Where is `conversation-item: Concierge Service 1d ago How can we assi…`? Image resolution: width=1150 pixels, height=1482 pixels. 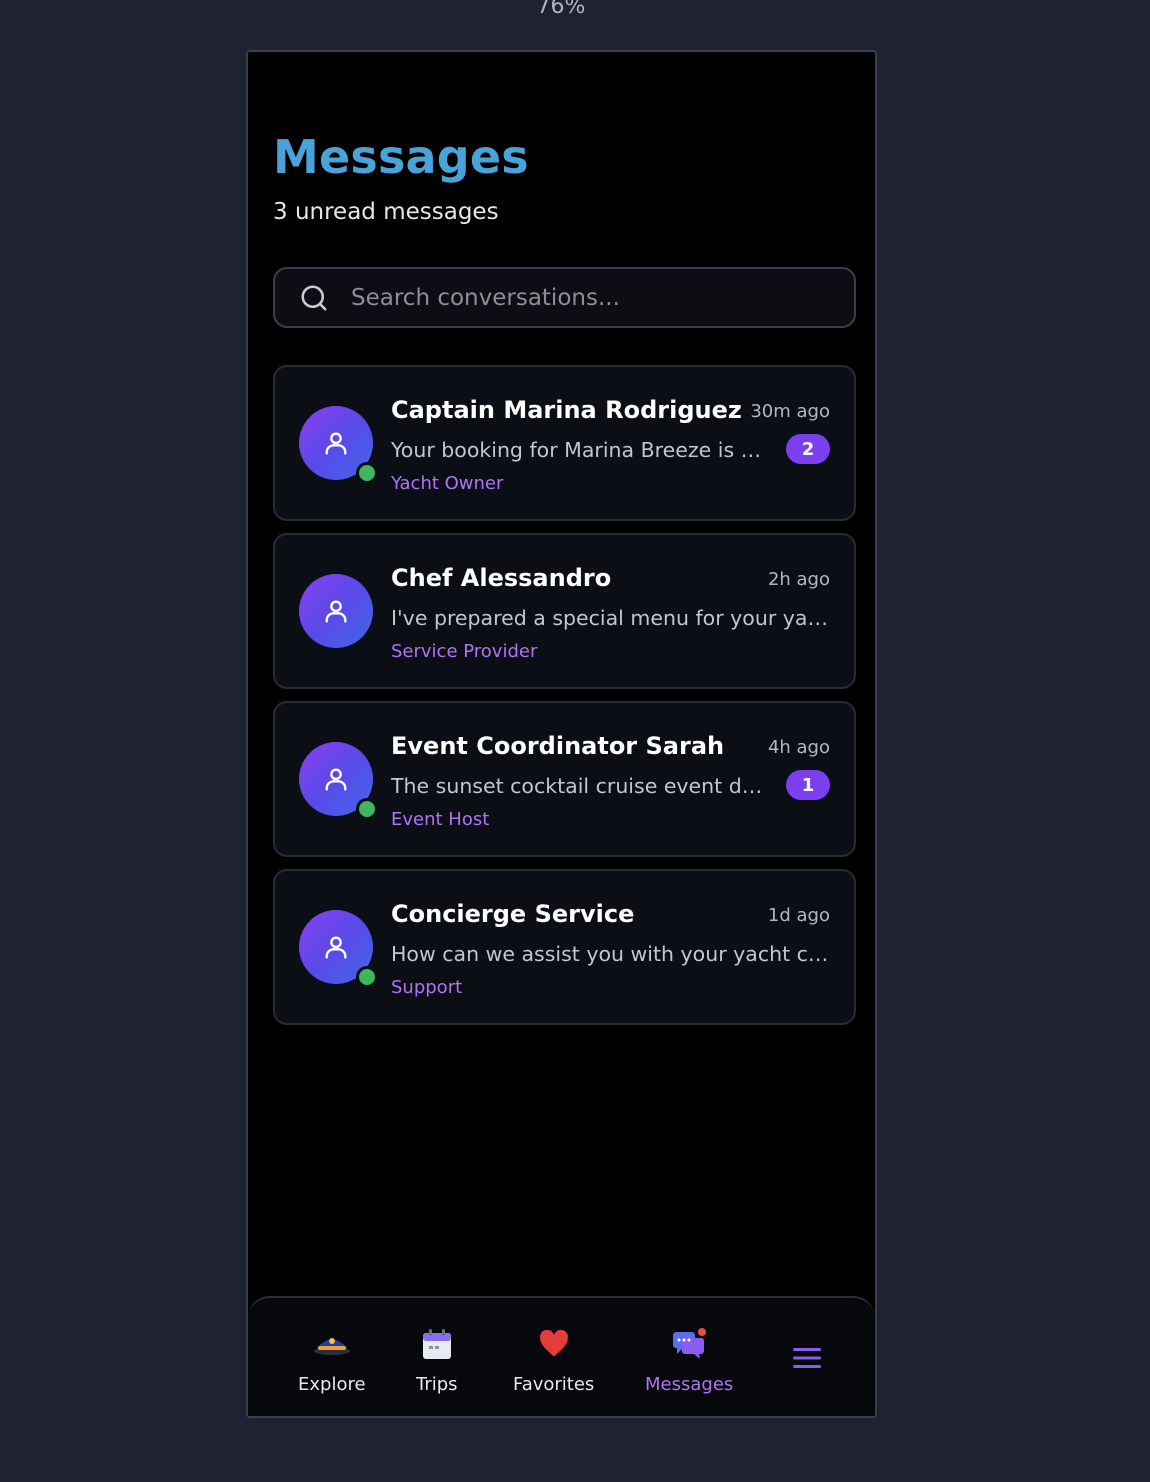 conversation-item: Concierge Service 1d ago How can we assi… is located at coordinates (564, 947).